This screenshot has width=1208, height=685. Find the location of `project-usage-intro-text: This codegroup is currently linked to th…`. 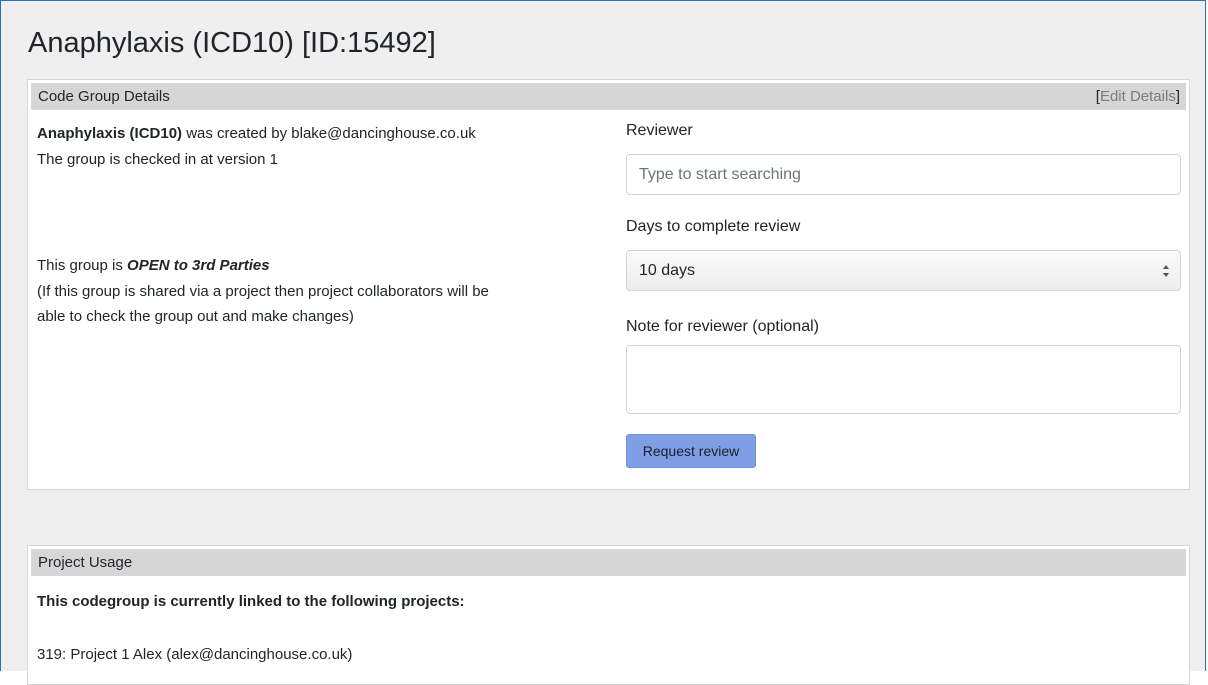

project-usage-intro-text: This codegroup is currently linked to th… is located at coordinates (251, 601).